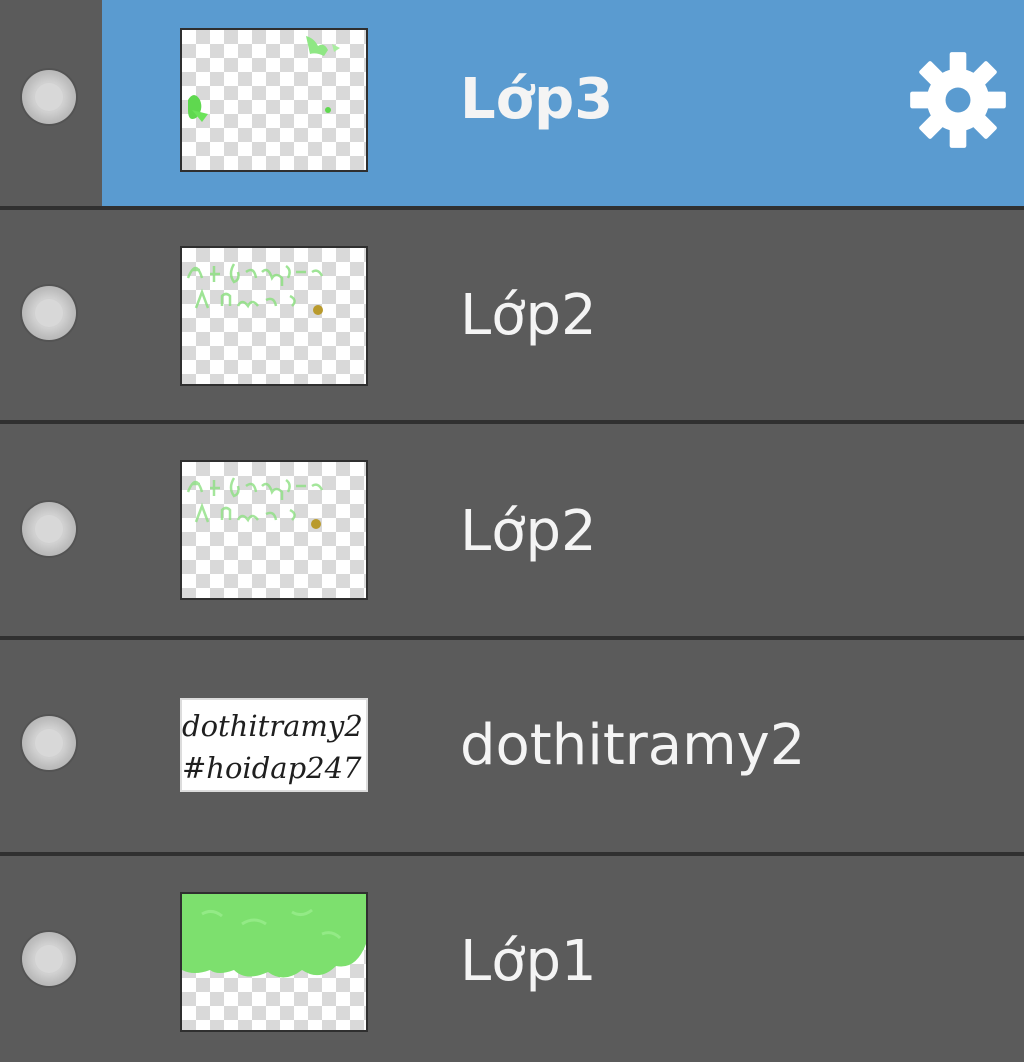  I want to click on layer-name: dothitramy2, so click(632, 746).